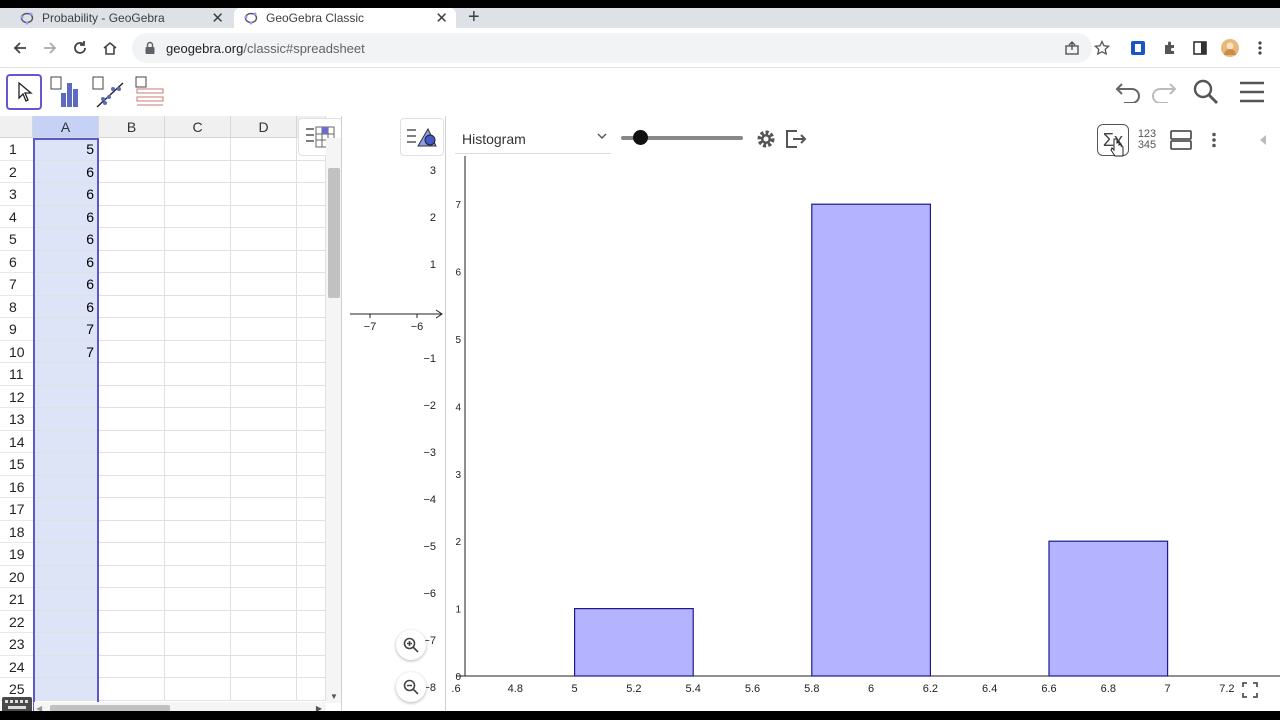 Image resolution: width=1280 pixels, height=720 pixels. What do you see at coordinates (640, 137) in the screenshot?
I see `bin-width-slider-handle` at bounding box center [640, 137].